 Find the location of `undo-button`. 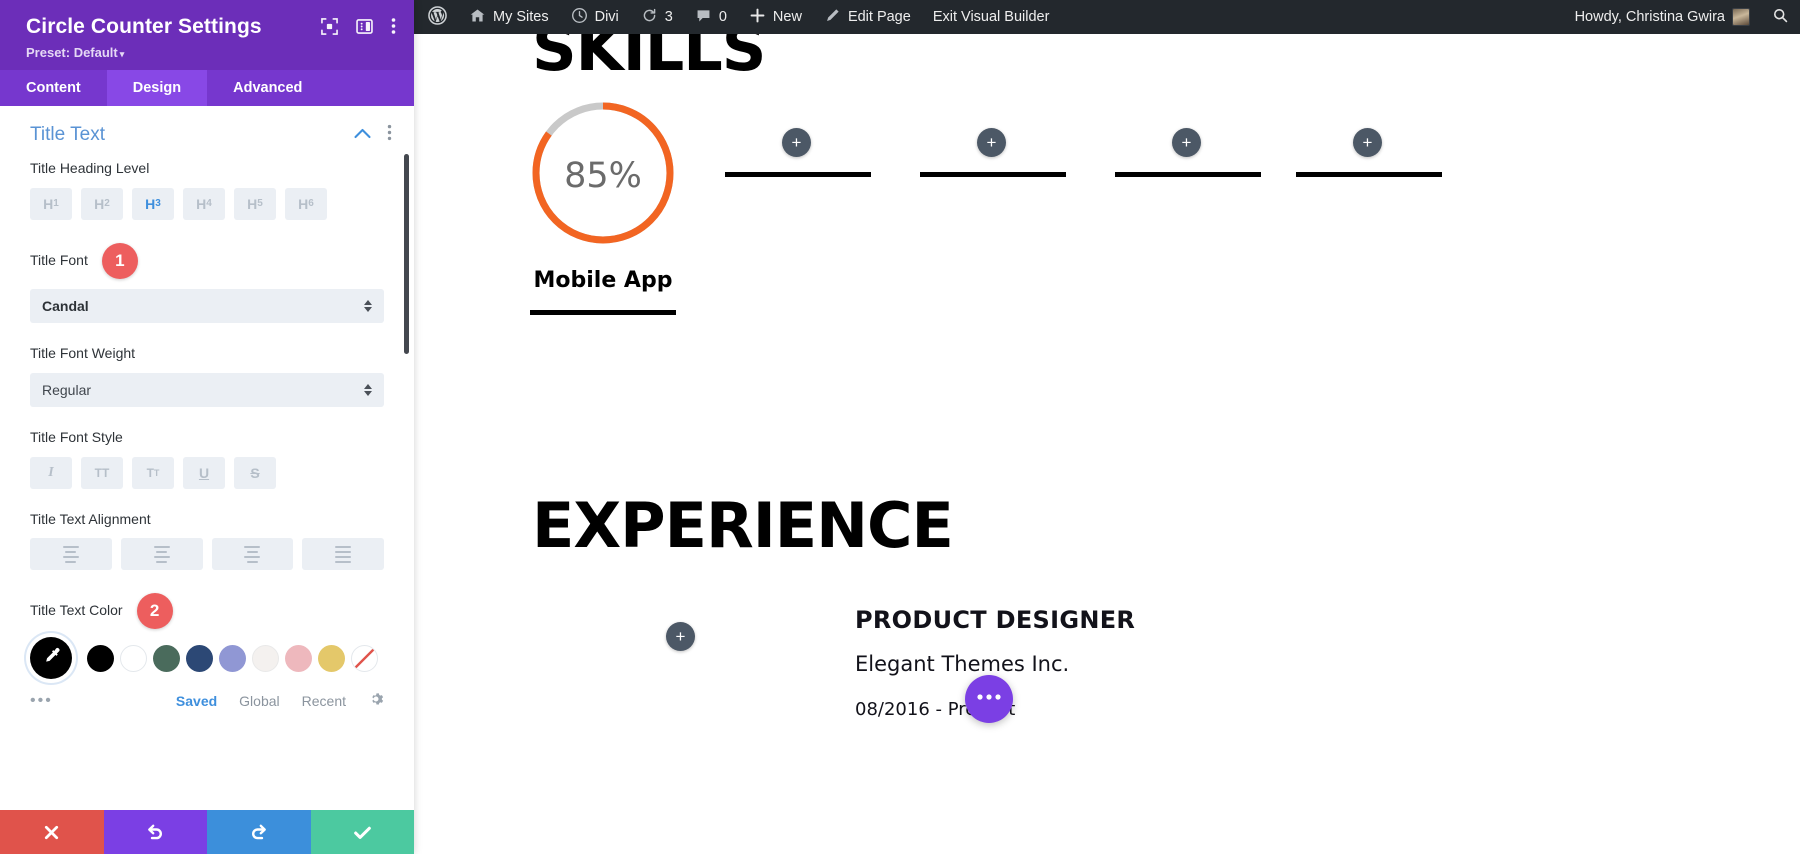

undo-button is located at coordinates (155, 832).